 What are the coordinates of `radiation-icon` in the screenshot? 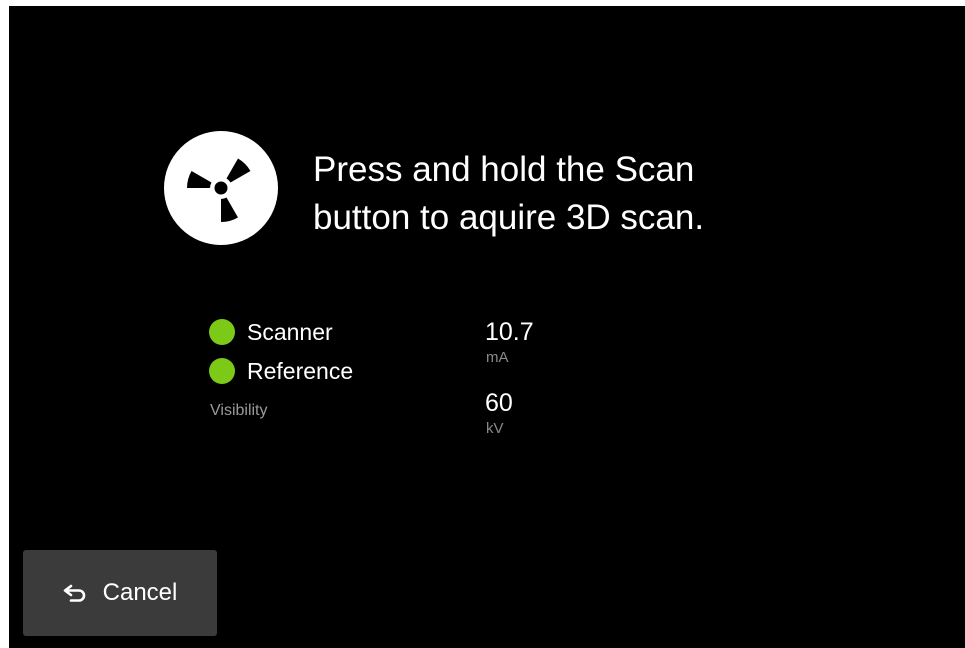 It's located at (221, 188).